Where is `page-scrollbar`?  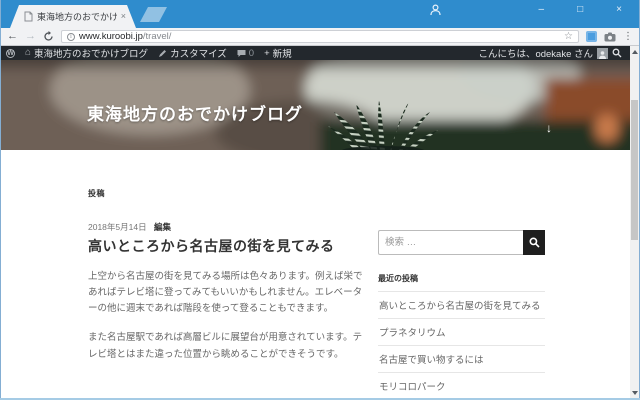 page-scrollbar is located at coordinates (634, 222).